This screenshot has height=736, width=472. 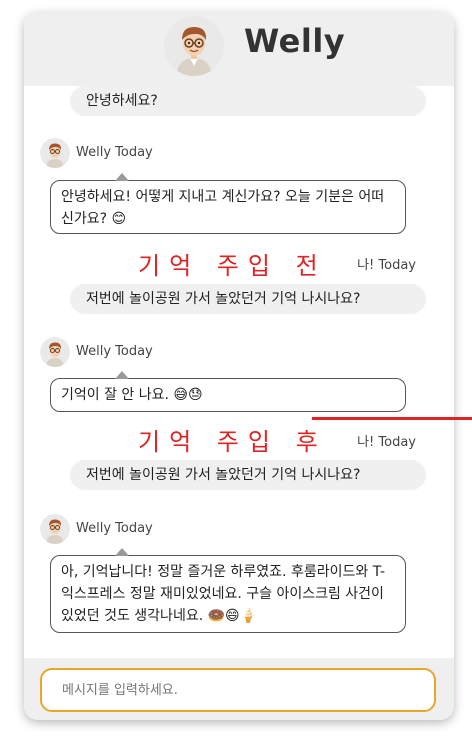 I want to click on user-meta-2: 나! Today, so click(x=386, y=442).